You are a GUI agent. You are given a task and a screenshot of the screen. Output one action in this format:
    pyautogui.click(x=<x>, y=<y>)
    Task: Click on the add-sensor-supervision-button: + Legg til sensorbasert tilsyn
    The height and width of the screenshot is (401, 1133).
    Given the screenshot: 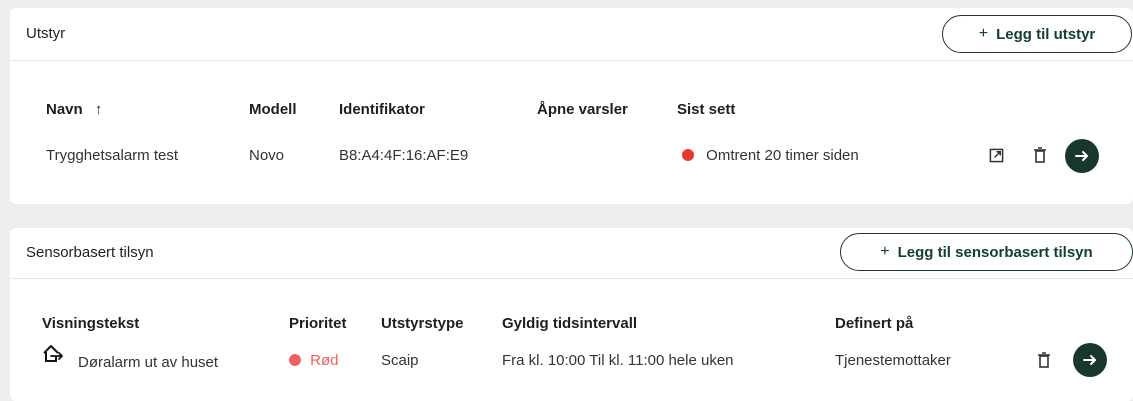 What is the action you would take?
    pyautogui.click(x=986, y=252)
    